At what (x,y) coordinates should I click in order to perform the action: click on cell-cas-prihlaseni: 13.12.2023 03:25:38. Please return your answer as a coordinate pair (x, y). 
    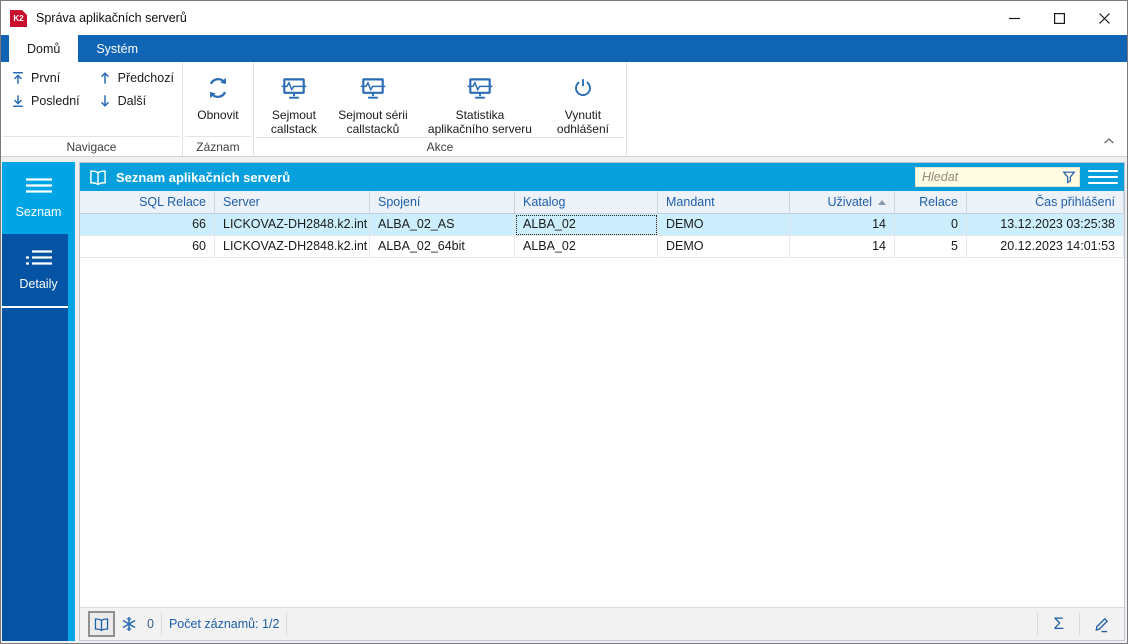
    Looking at the image, I should click on (1045, 225).